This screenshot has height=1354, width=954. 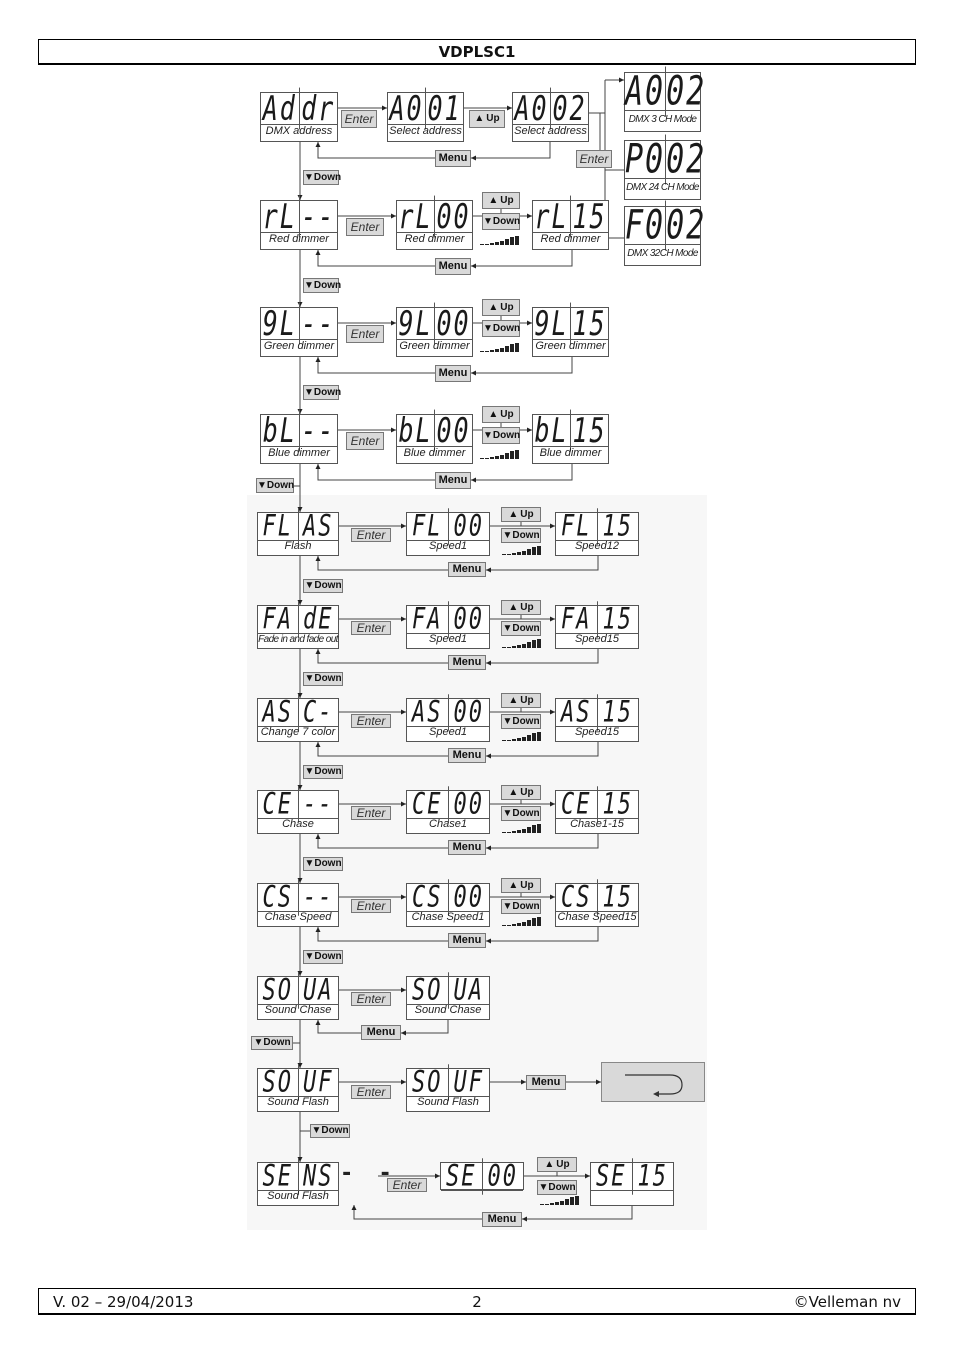 I want to click on connector-line, so click(x=376, y=472).